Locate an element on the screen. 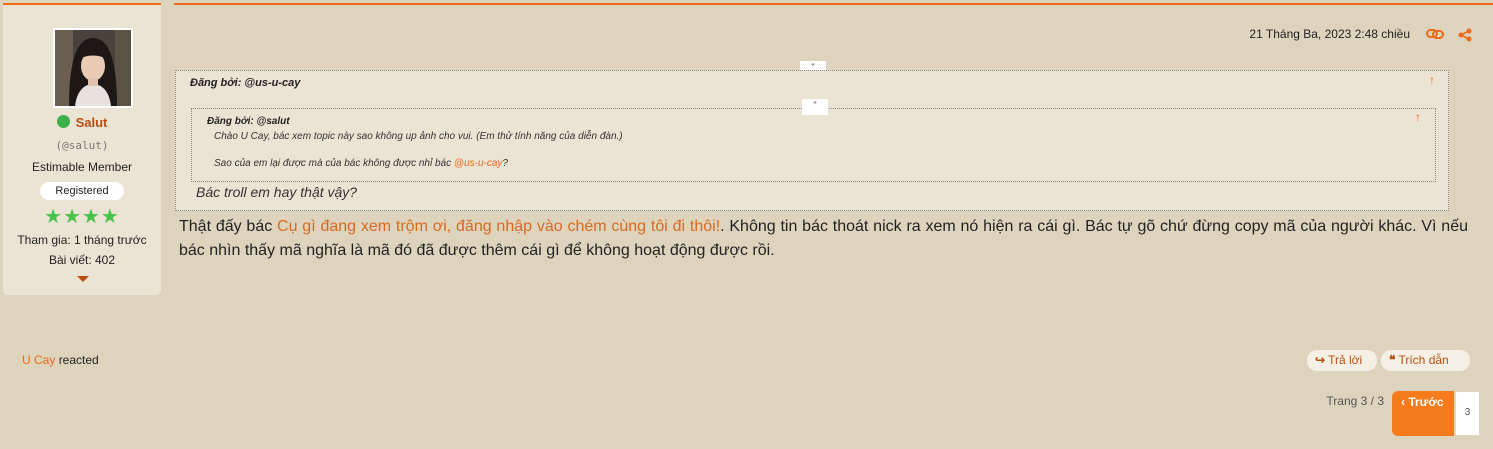  quote-inner-jump-icon: ↑ is located at coordinates (1418, 117).